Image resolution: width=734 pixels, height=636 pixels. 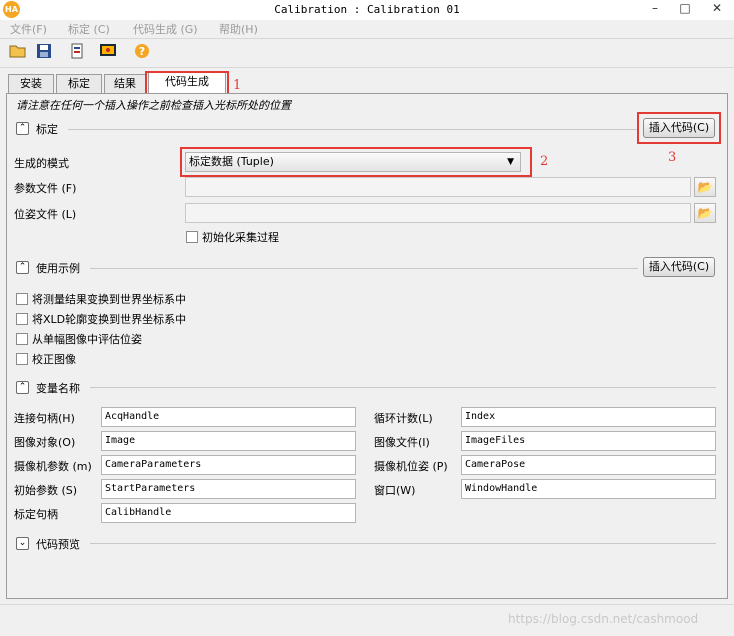 I want to click on watermark: https://blog.csdn.net/cashmood, so click(x=603, y=619).